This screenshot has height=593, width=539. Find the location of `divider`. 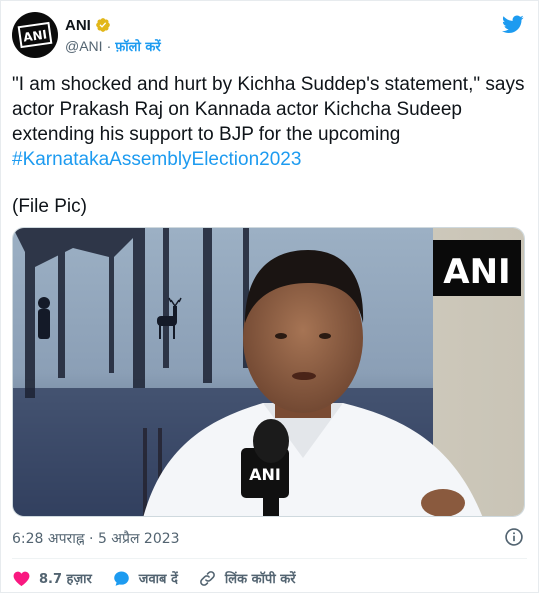

divider is located at coordinates (269, 558).